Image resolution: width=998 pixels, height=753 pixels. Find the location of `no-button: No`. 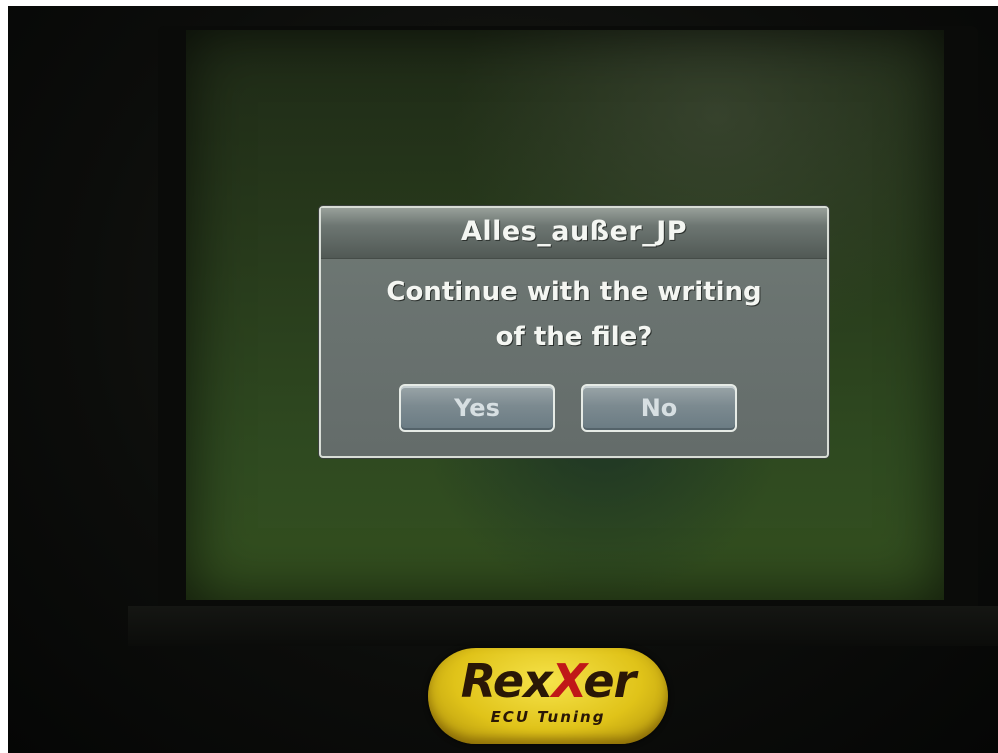

no-button: No is located at coordinates (659, 408).